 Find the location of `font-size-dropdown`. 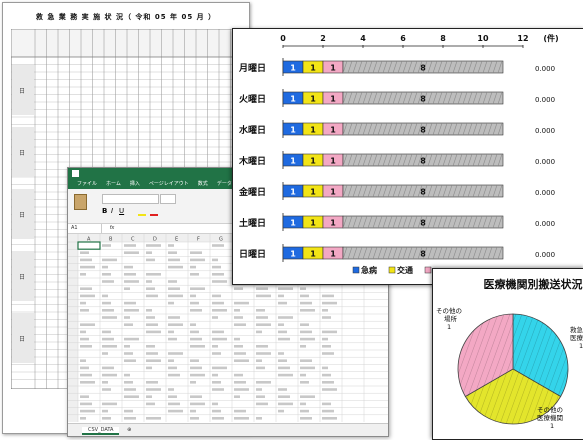

font-size-dropdown is located at coordinates (168, 199).